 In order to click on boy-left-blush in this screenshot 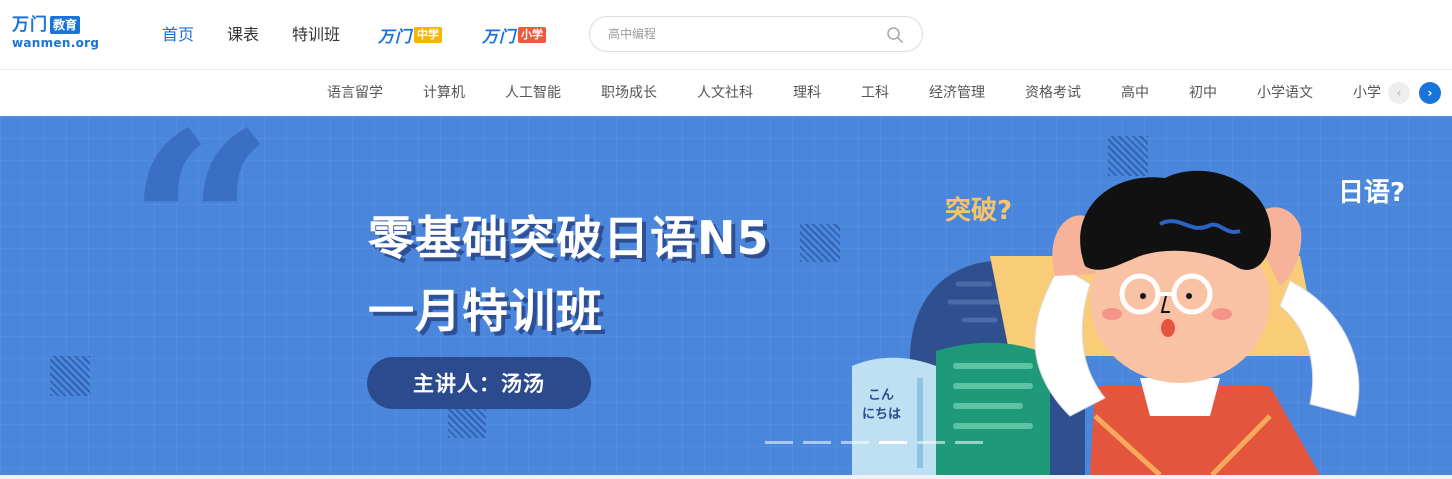, I will do `click(1112, 314)`.